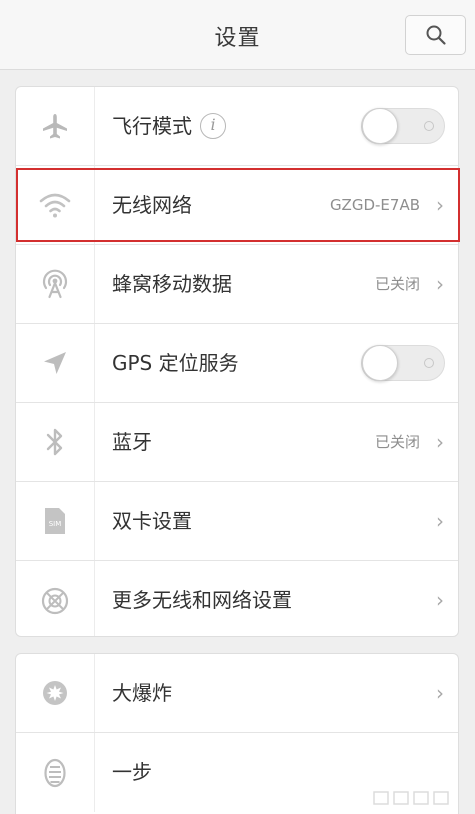  I want to click on cellular-data-row: 蜂窝移动数据 已关闭 ›, so click(237, 284).